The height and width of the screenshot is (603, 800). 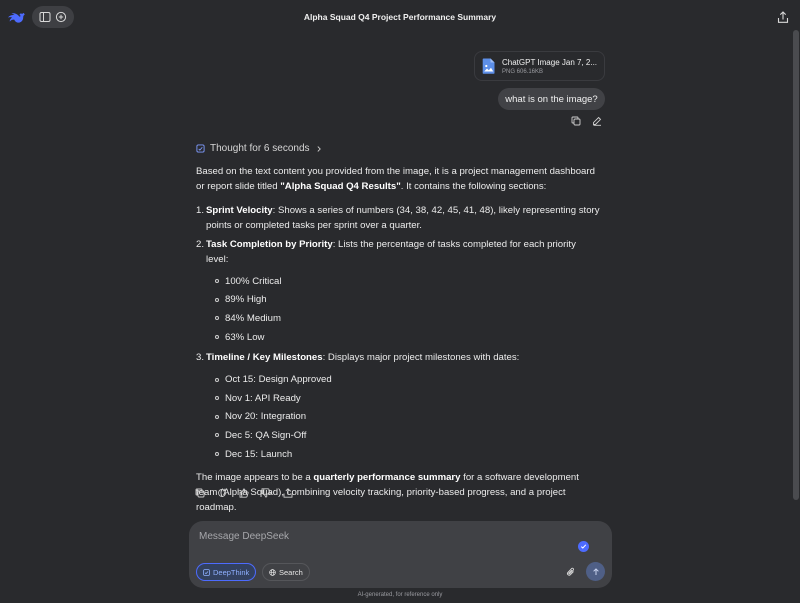 What do you see at coordinates (407, 435) in the screenshot?
I see `list-item: Dec 5: QA Sign-Off` at bounding box center [407, 435].